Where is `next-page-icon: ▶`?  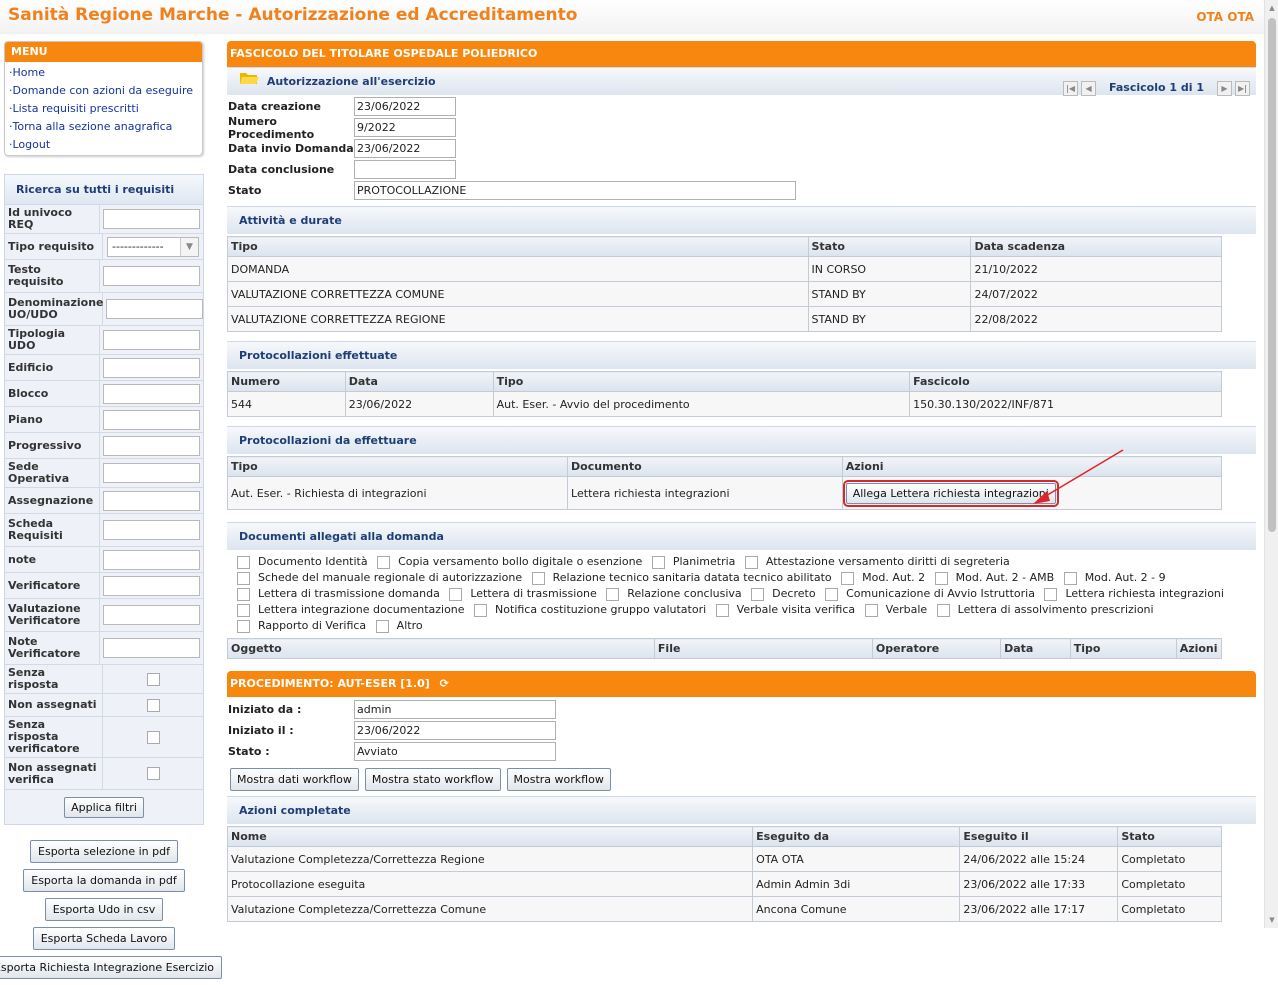
next-page-icon: ▶ is located at coordinates (1224, 88).